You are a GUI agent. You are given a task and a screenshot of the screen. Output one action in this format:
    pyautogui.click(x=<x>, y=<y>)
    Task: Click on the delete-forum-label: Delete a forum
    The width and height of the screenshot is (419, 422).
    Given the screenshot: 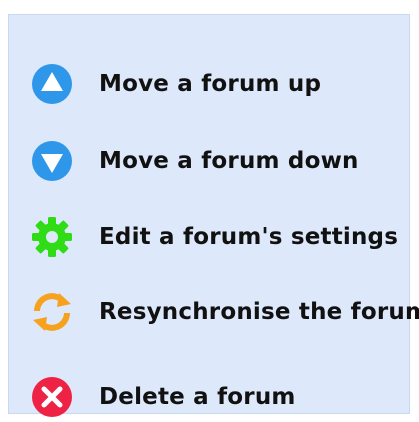 What is the action you would take?
    pyautogui.click(x=197, y=397)
    